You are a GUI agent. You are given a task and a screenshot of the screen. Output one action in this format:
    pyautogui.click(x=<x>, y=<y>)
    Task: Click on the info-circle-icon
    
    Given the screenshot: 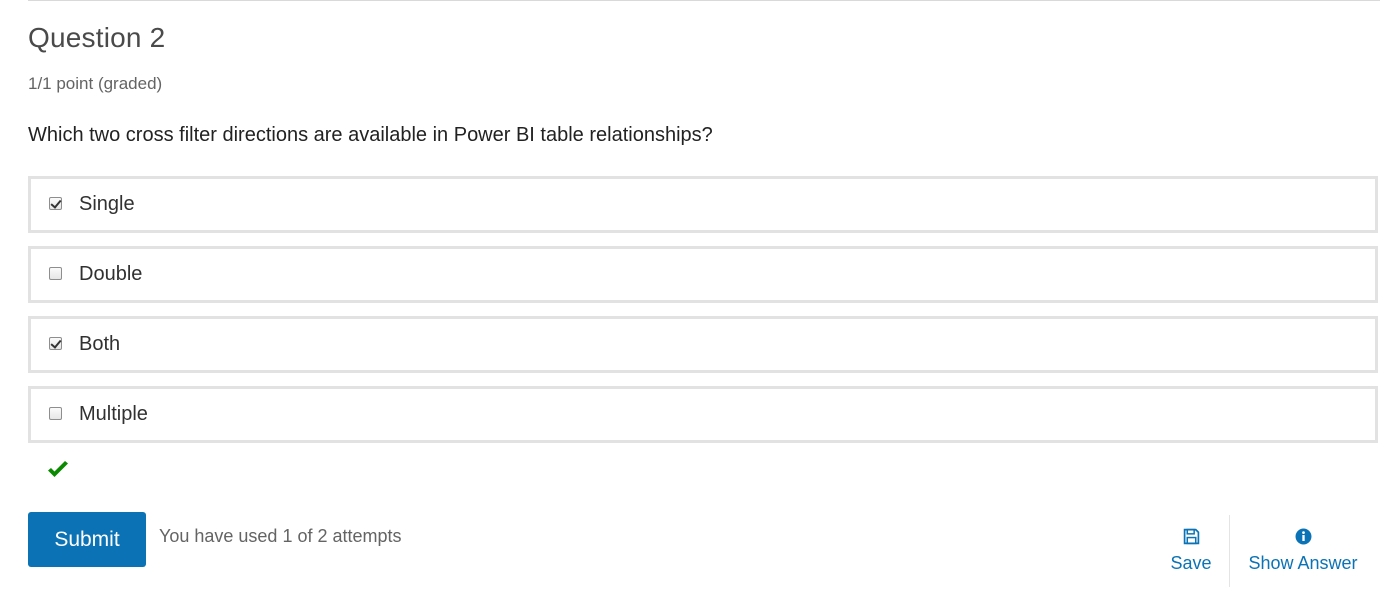 What is the action you would take?
    pyautogui.click(x=1303, y=536)
    